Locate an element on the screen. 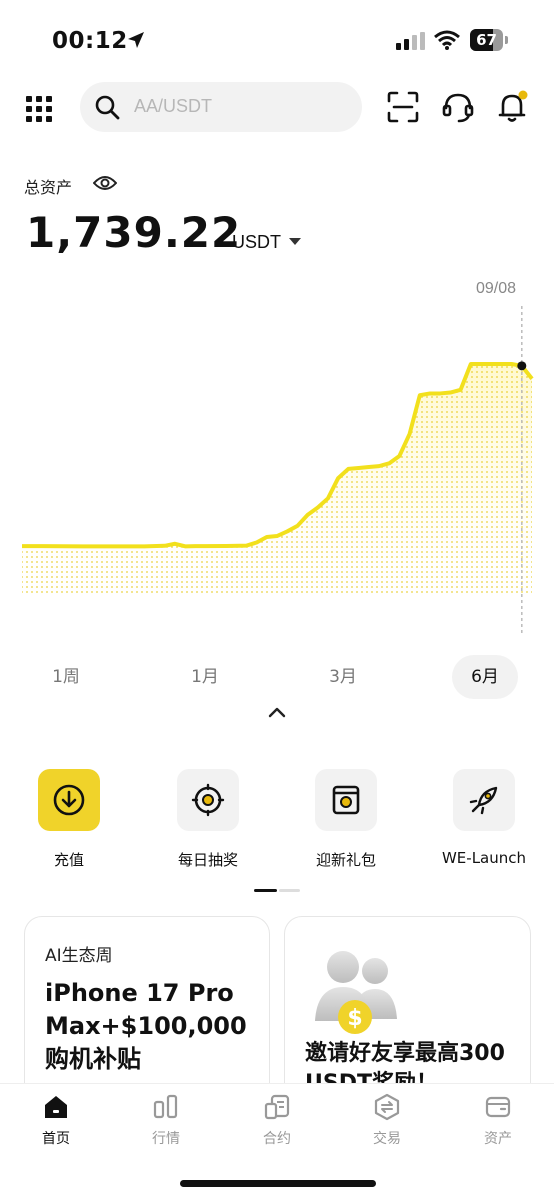 The height and width of the screenshot is (1200, 554). period-tabs: 1周 1月 3月 6月 is located at coordinates (277, 677).